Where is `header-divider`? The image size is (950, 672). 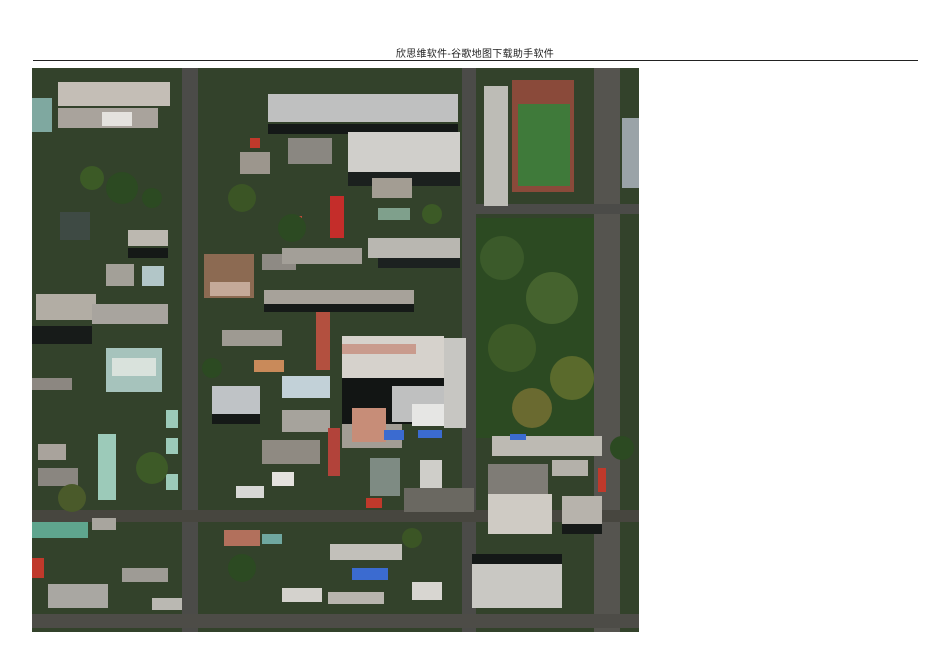 header-divider is located at coordinates (475, 60).